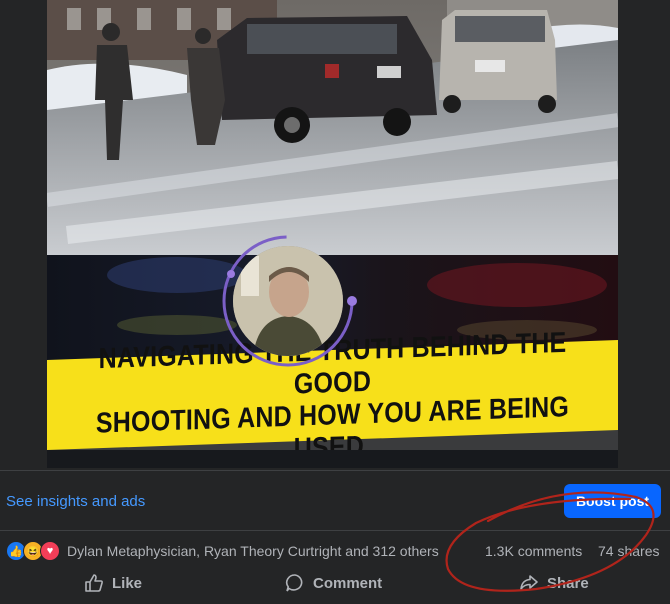  What do you see at coordinates (294, 583) in the screenshot?
I see `comment-bubble-icon` at bounding box center [294, 583].